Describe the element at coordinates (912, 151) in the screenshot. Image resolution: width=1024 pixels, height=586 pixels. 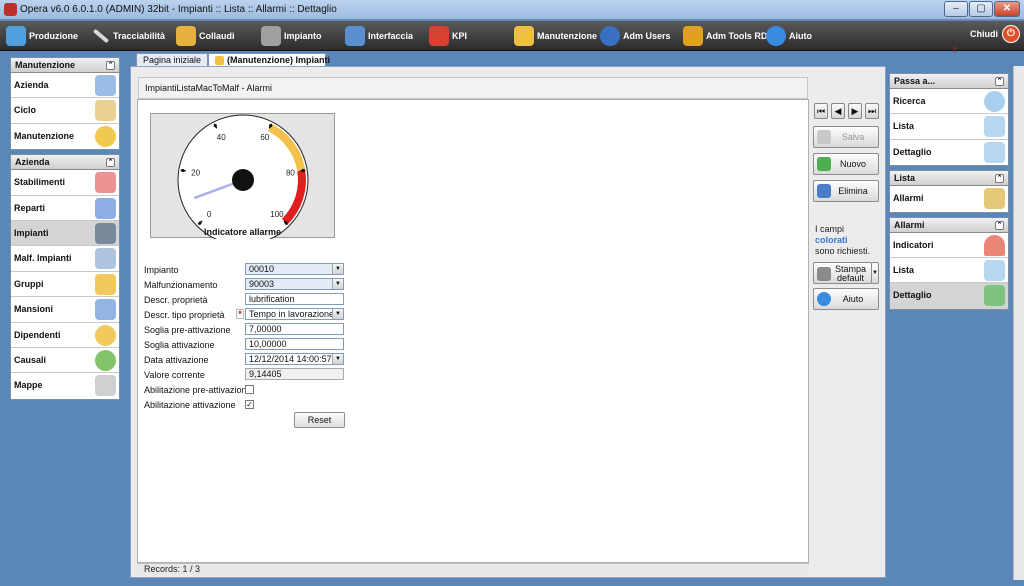
I see `sidebar-item-label: Dettaglio` at that location.